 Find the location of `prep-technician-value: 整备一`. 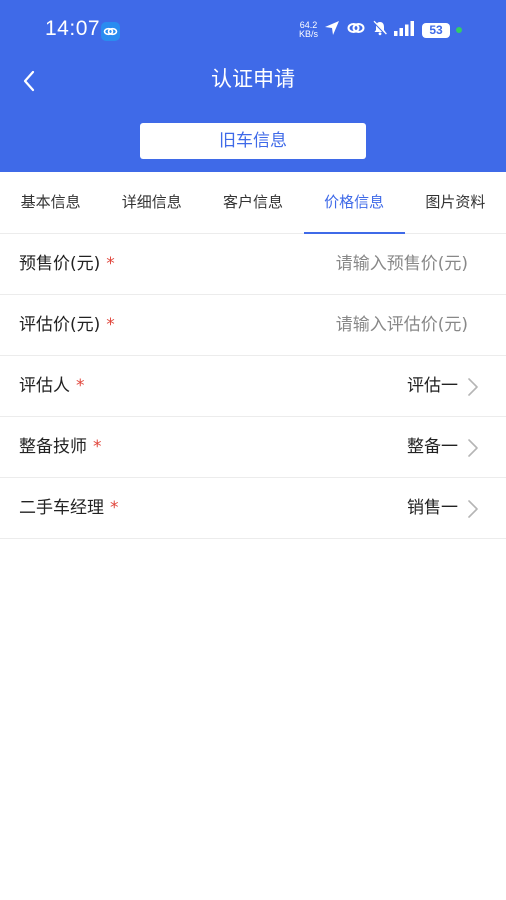

prep-technician-value: 整备一 is located at coordinates (432, 447).